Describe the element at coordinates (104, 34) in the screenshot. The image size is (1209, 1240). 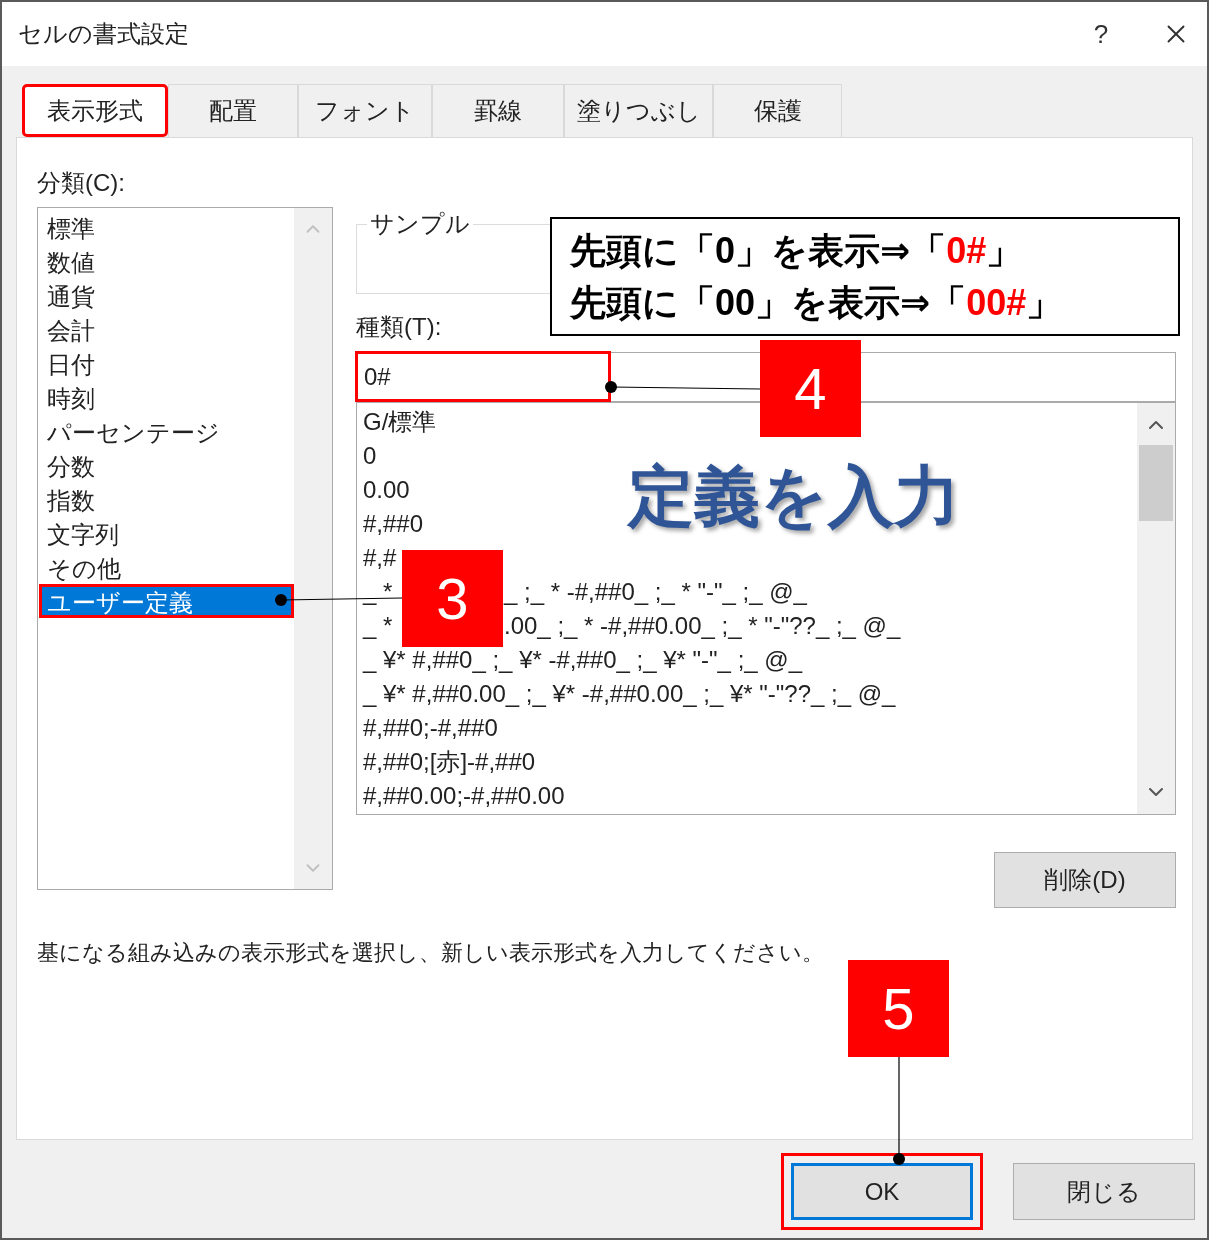
I see `window-title: セルの書式設定` at that location.